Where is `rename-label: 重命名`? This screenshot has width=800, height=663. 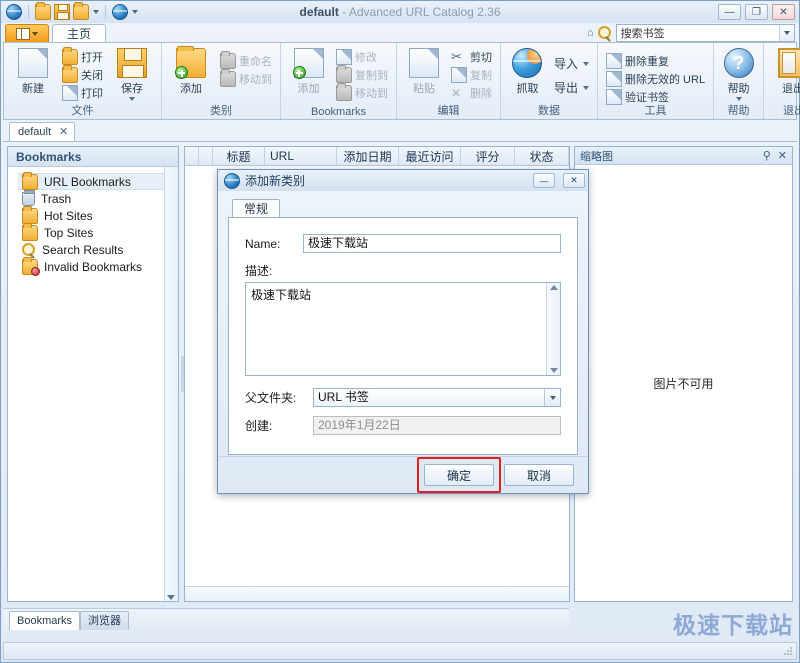 rename-label: 重命名 is located at coordinates (255, 61).